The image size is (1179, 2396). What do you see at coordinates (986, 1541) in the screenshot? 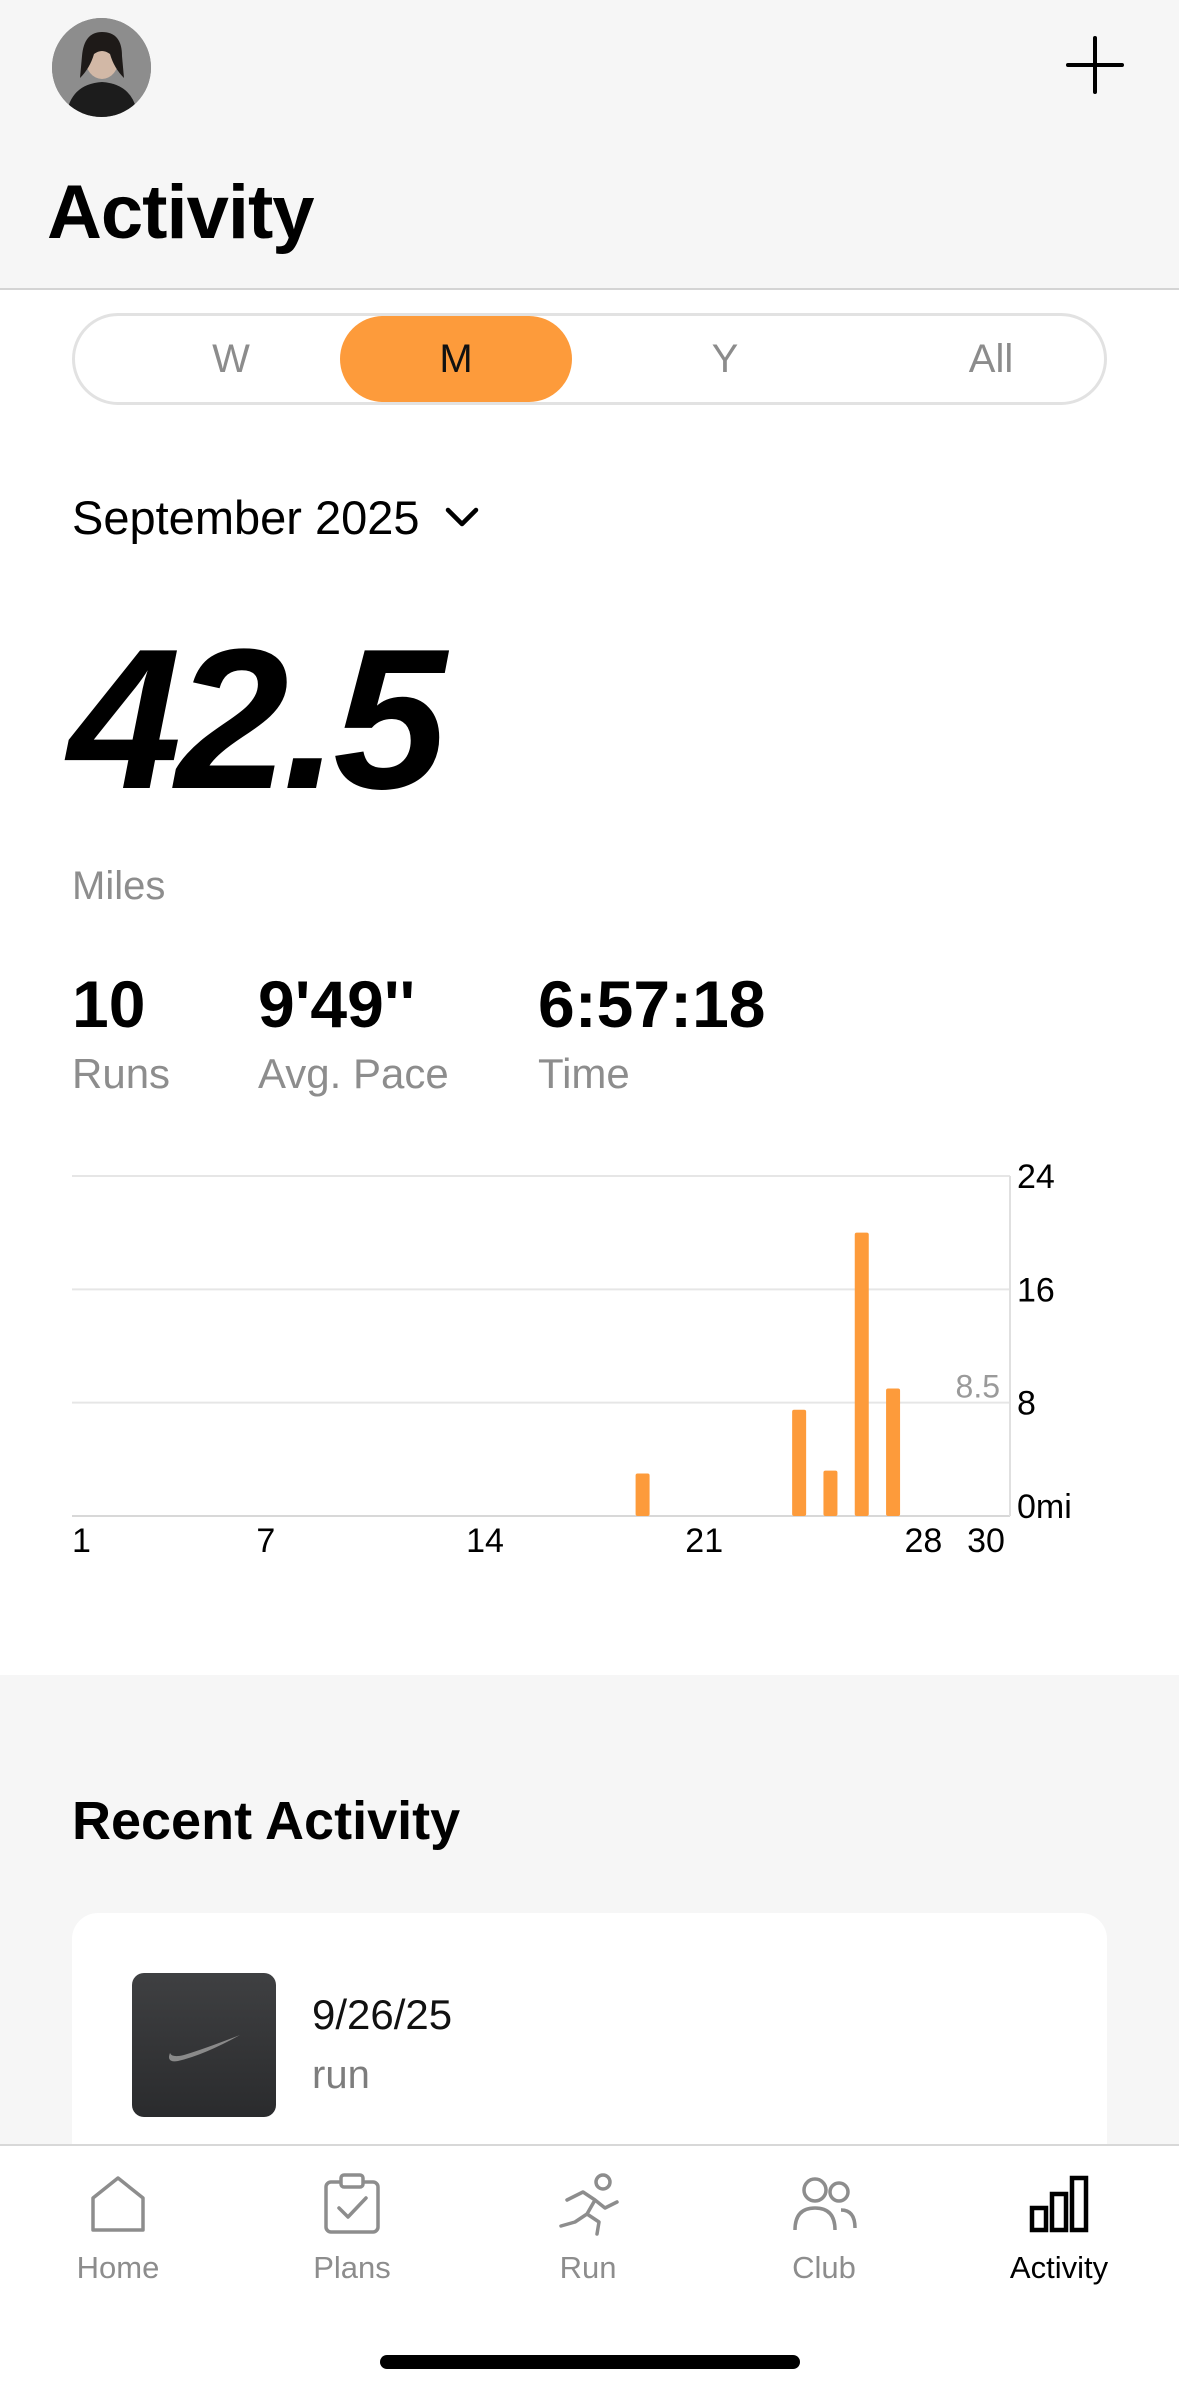
I see `chart-x-tick-label: 30` at bounding box center [986, 1541].